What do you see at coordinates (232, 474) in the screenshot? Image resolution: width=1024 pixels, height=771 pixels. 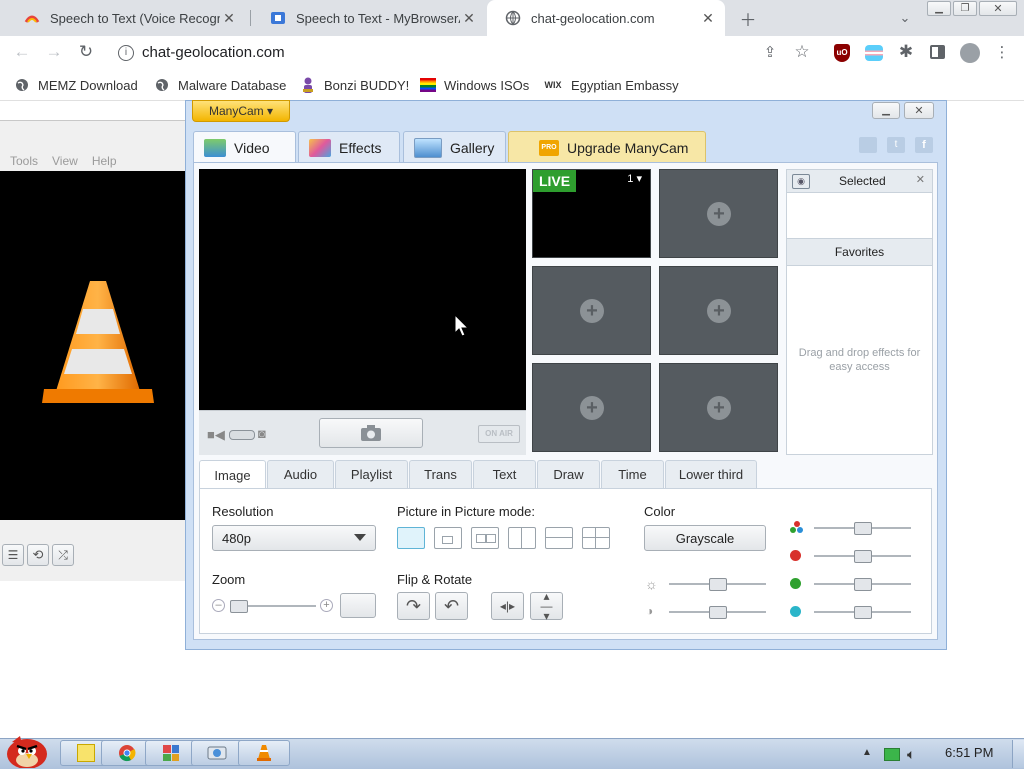 I see `tab-image: Image` at bounding box center [232, 474].